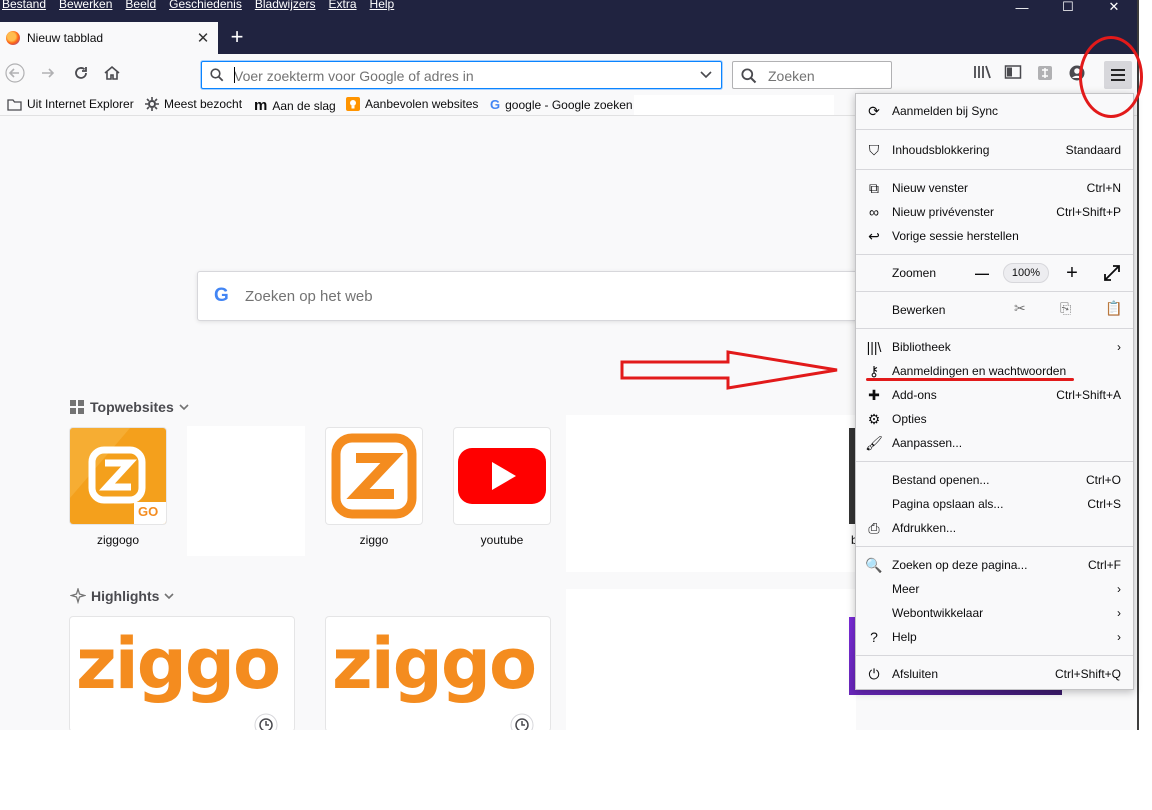 Image resolution: width=1152 pixels, height=810 pixels. Describe the element at coordinates (994, 236) in the screenshot. I see `menu-item-restore-session: ↩ Vorige sessie herstellen` at that location.